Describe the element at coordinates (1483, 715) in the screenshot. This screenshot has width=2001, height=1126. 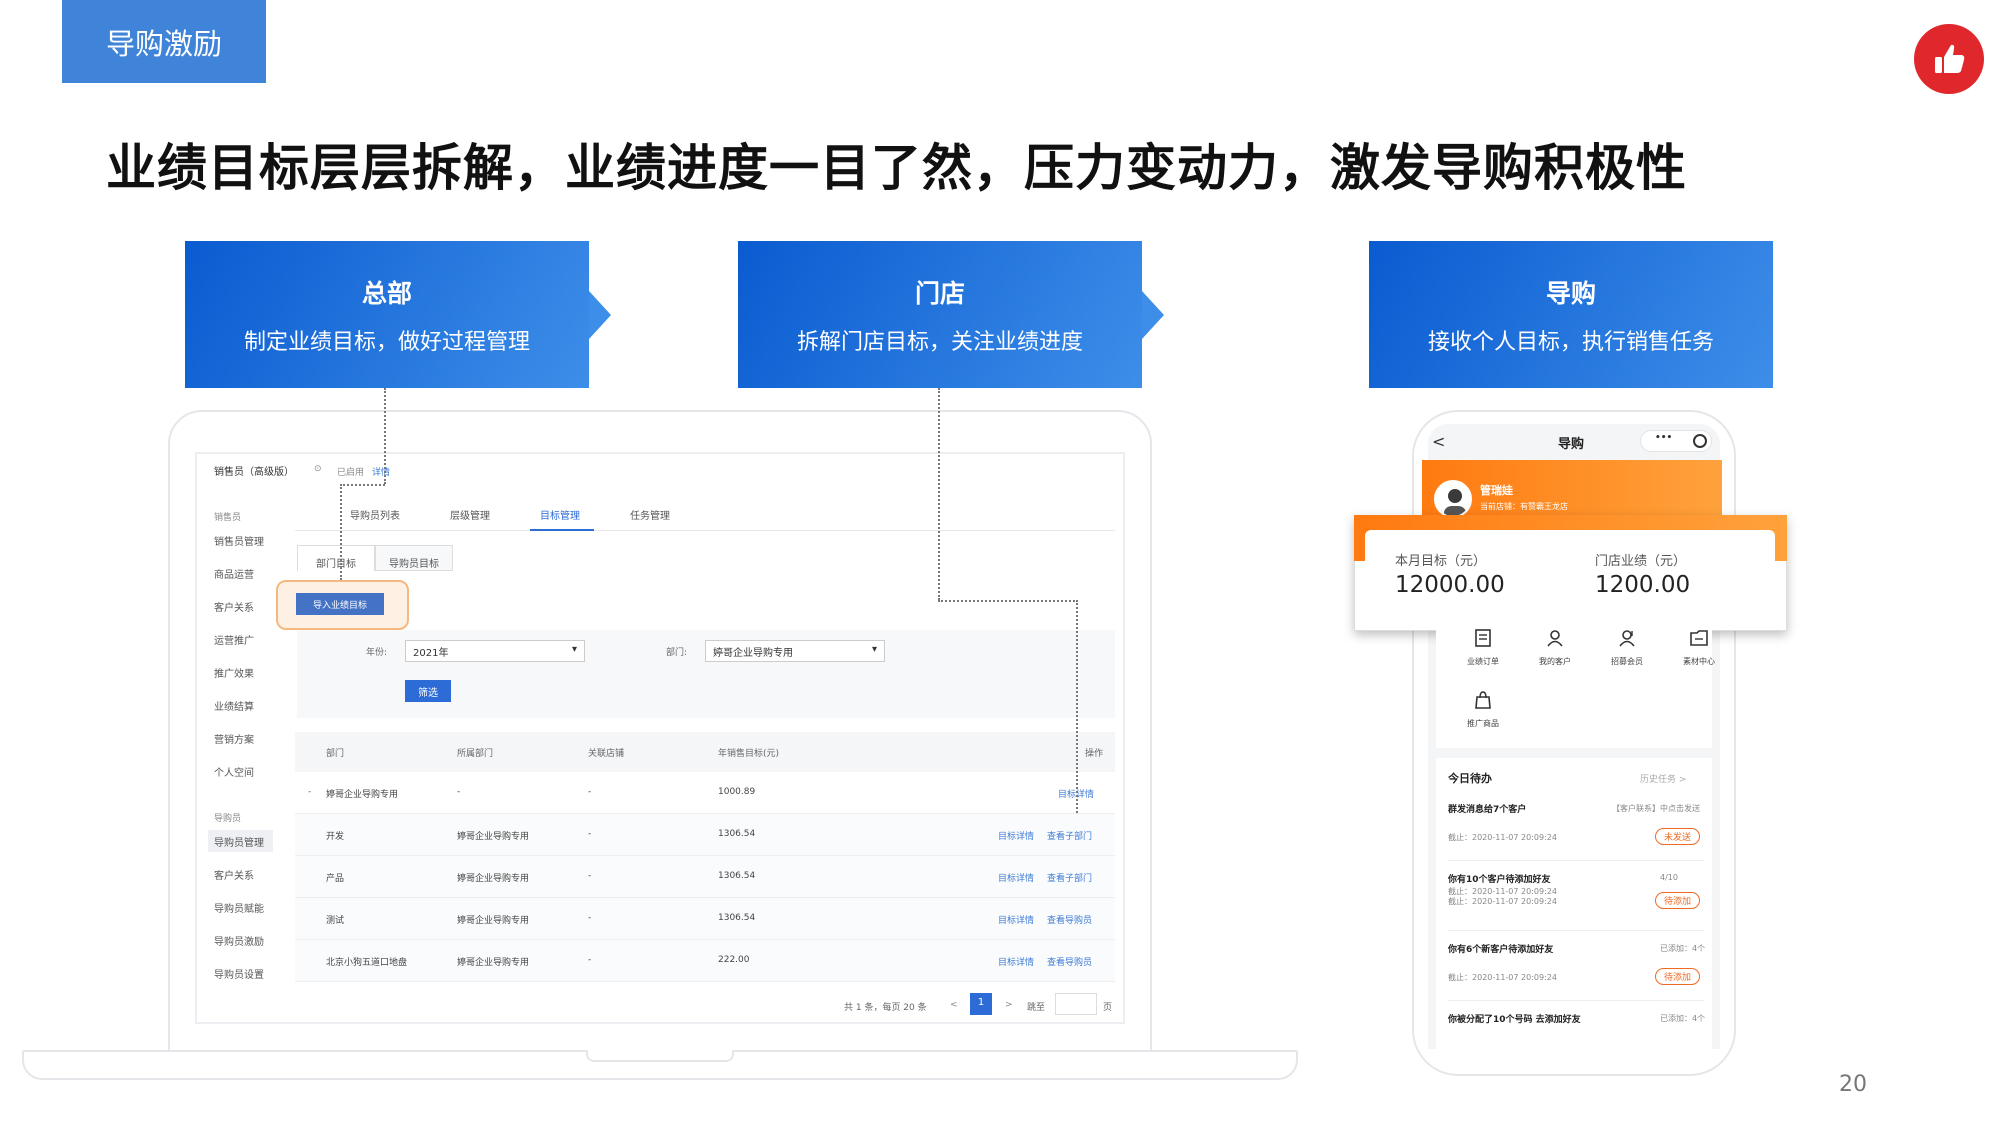
I see `icon-tile: 推广商品` at that location.